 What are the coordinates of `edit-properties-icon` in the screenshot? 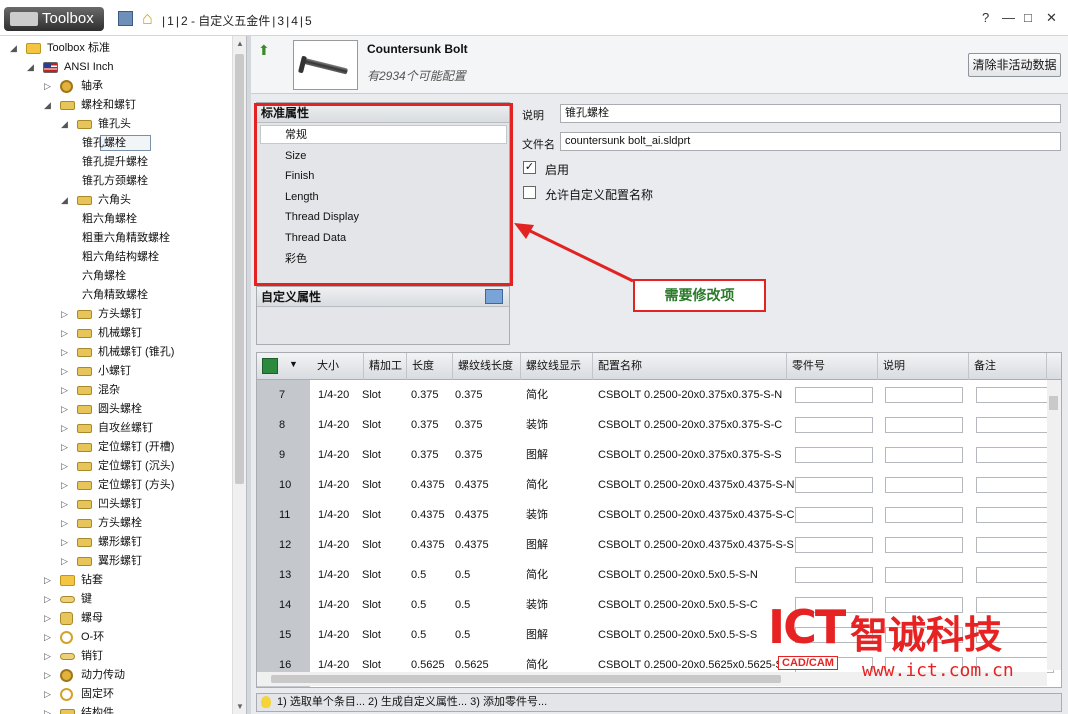 It's located at (494, 296).